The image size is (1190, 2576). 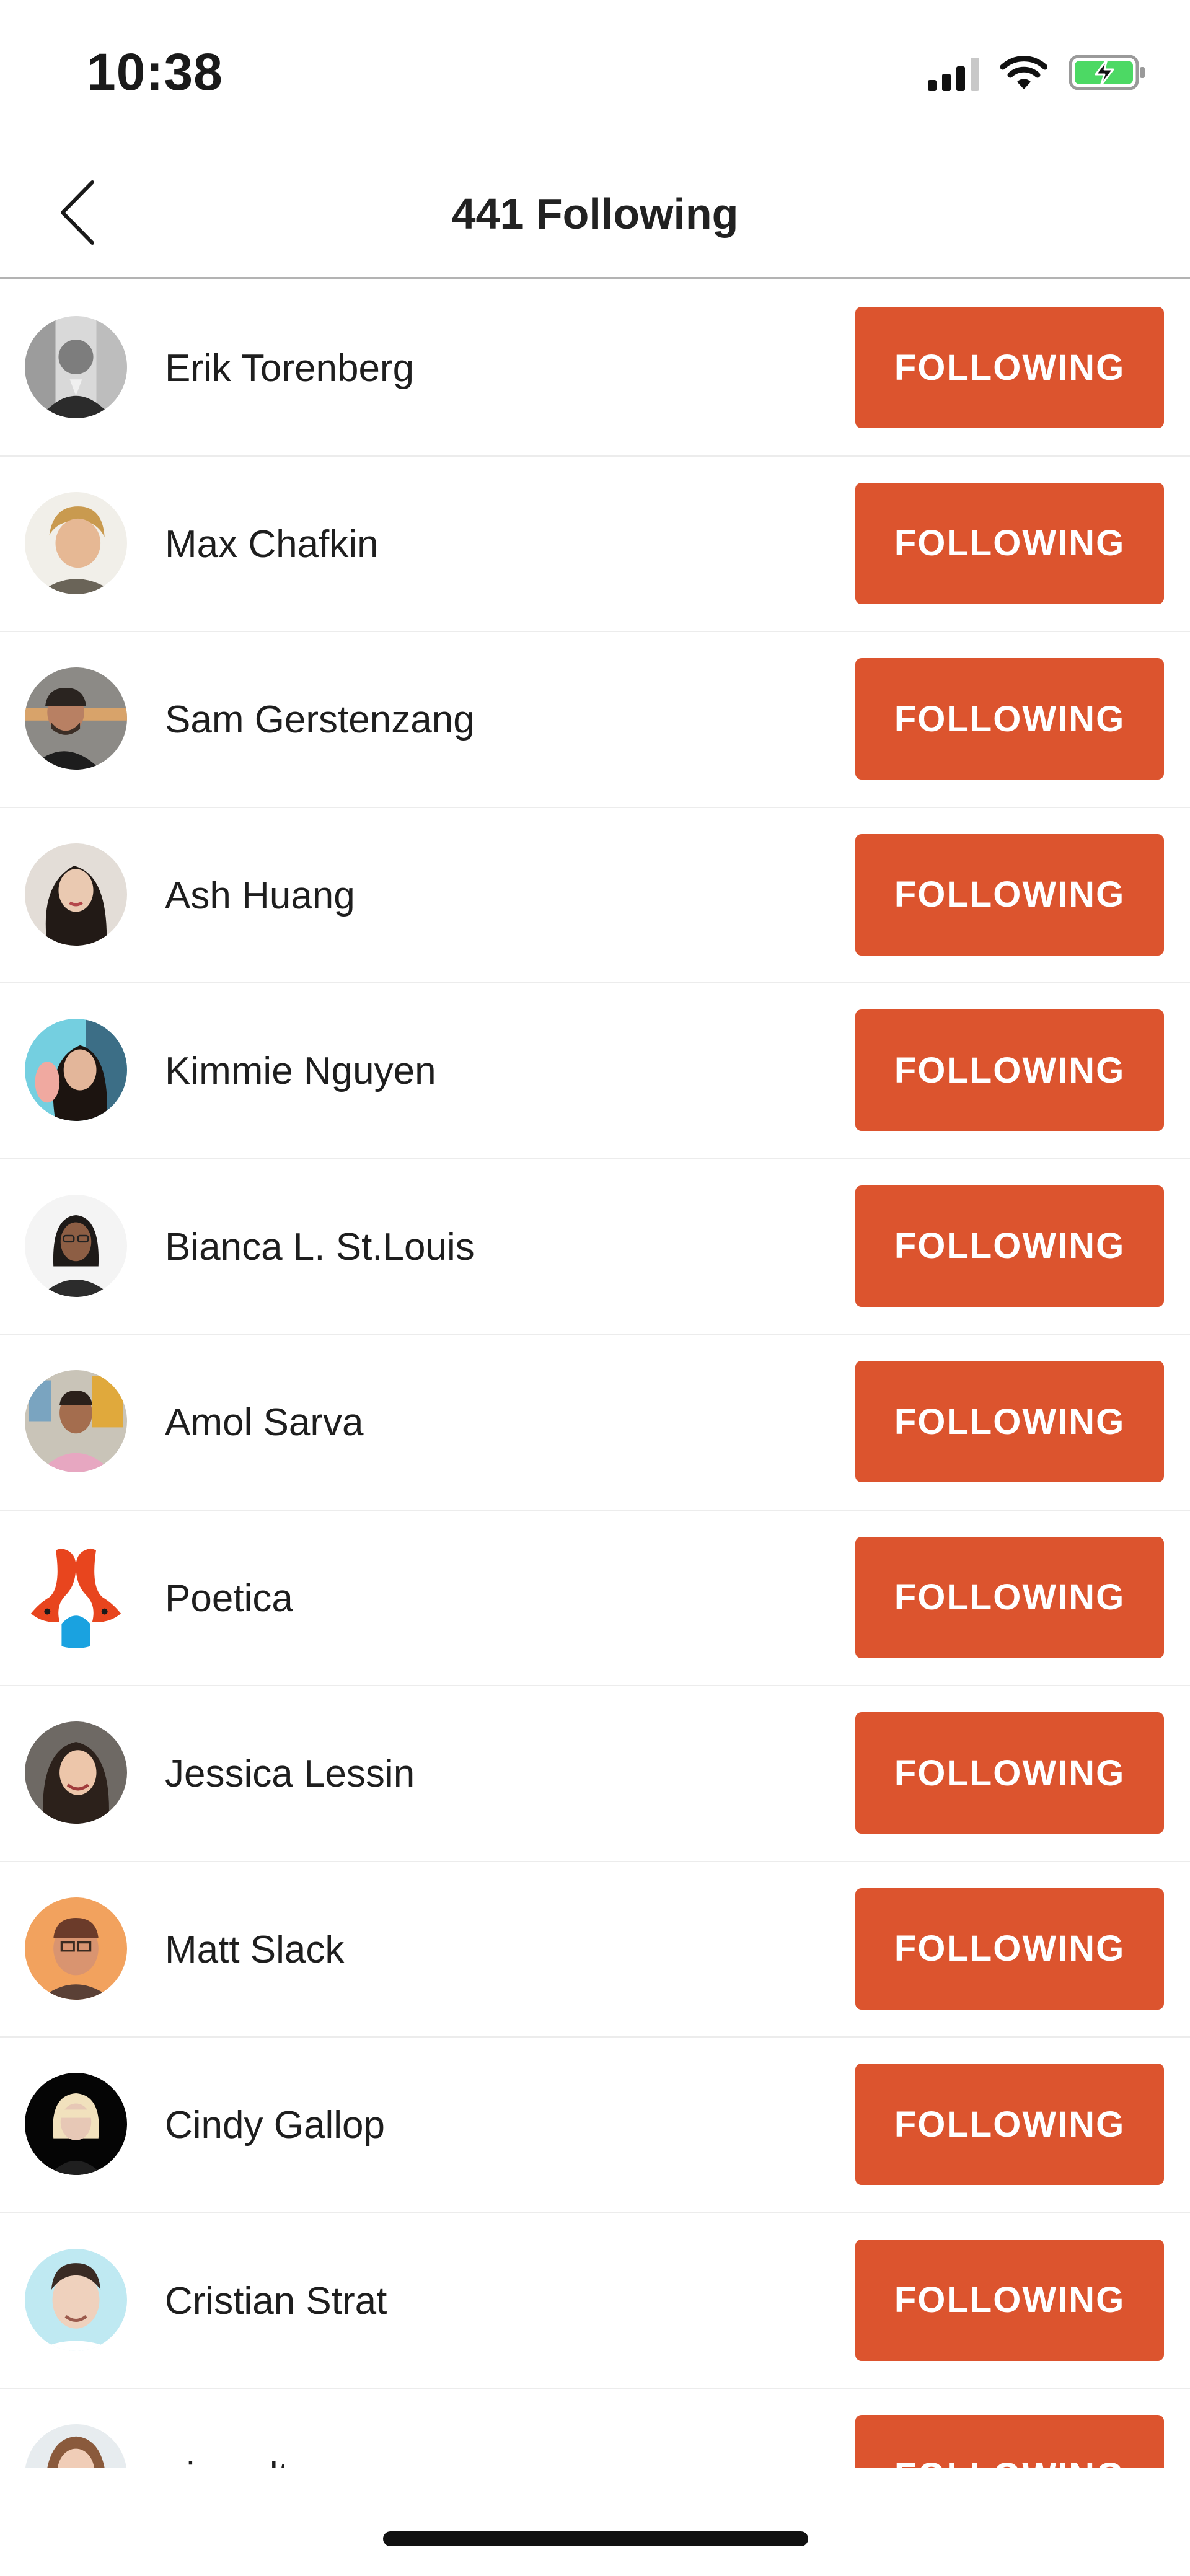 I want to click on user-name: Bianca L. St.Louis, so click(x=320, y=1247).